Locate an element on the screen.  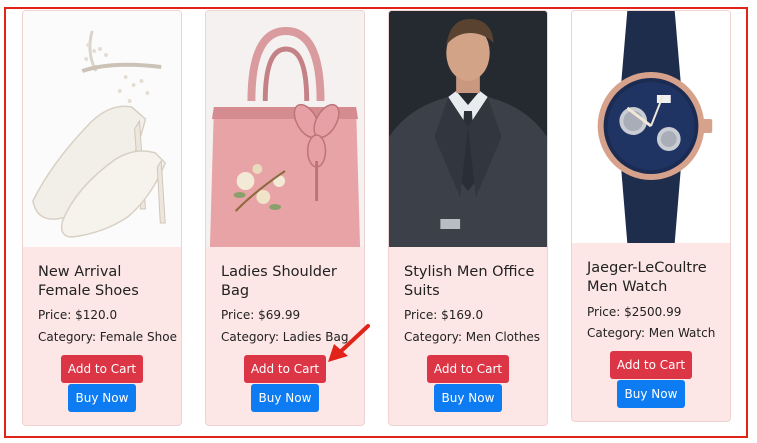
product-name: Stylish Men Office Suits is located at coordinates (469, 281).